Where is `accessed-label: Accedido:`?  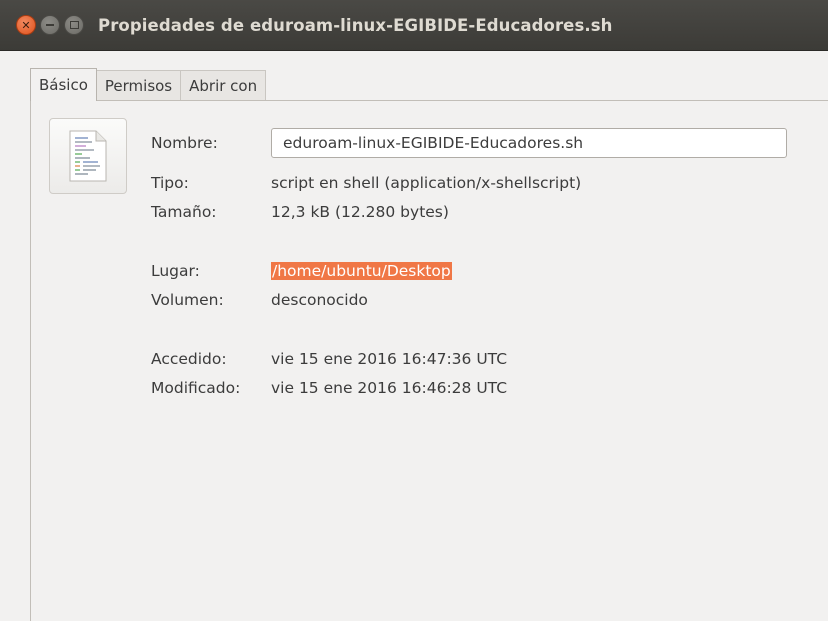 accessed-label: Accedido: is located at coordinates (189, 359).